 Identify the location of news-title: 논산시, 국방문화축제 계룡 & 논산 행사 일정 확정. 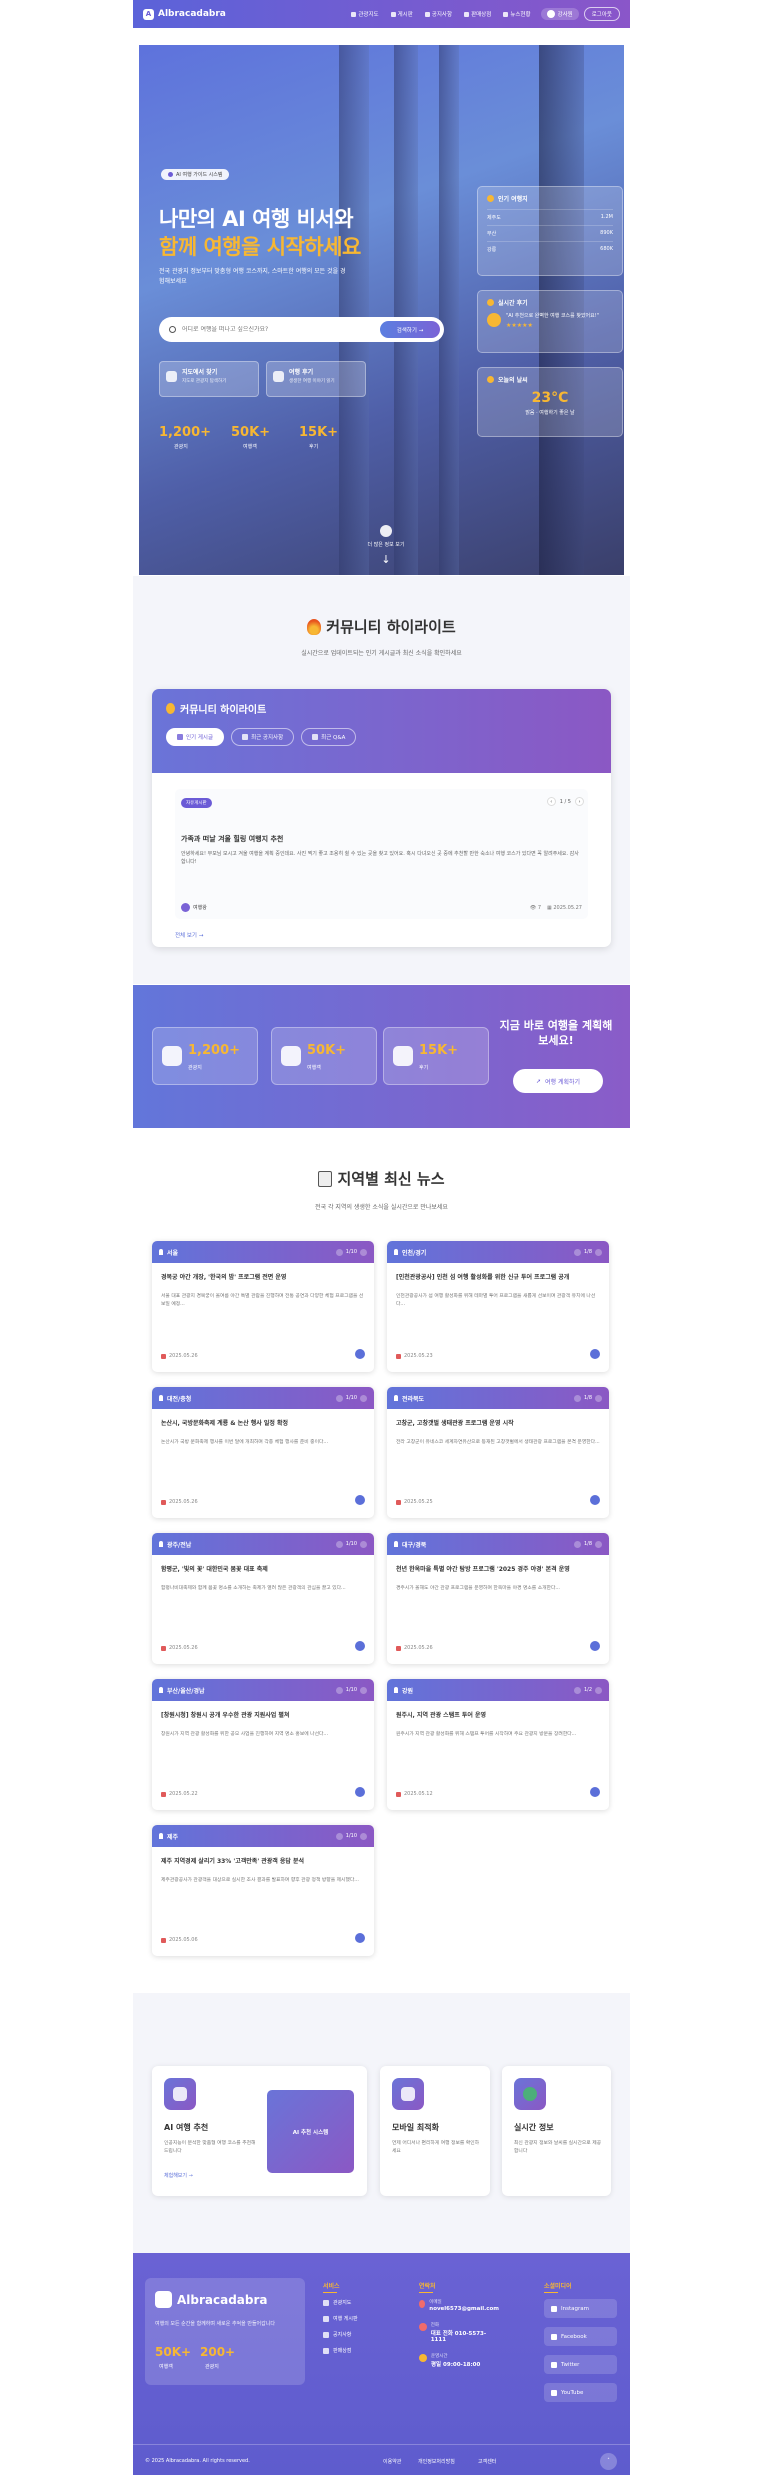
(263, 1423).